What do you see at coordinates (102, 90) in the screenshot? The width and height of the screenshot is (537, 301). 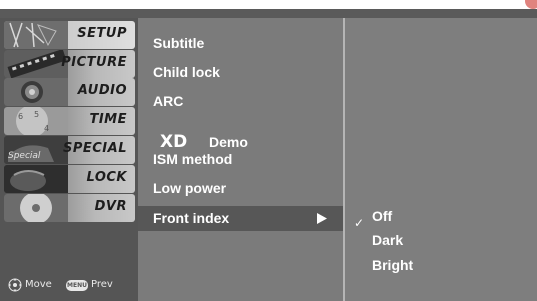 I see `category-label: AUDIO` at bounding box center [102, 90].